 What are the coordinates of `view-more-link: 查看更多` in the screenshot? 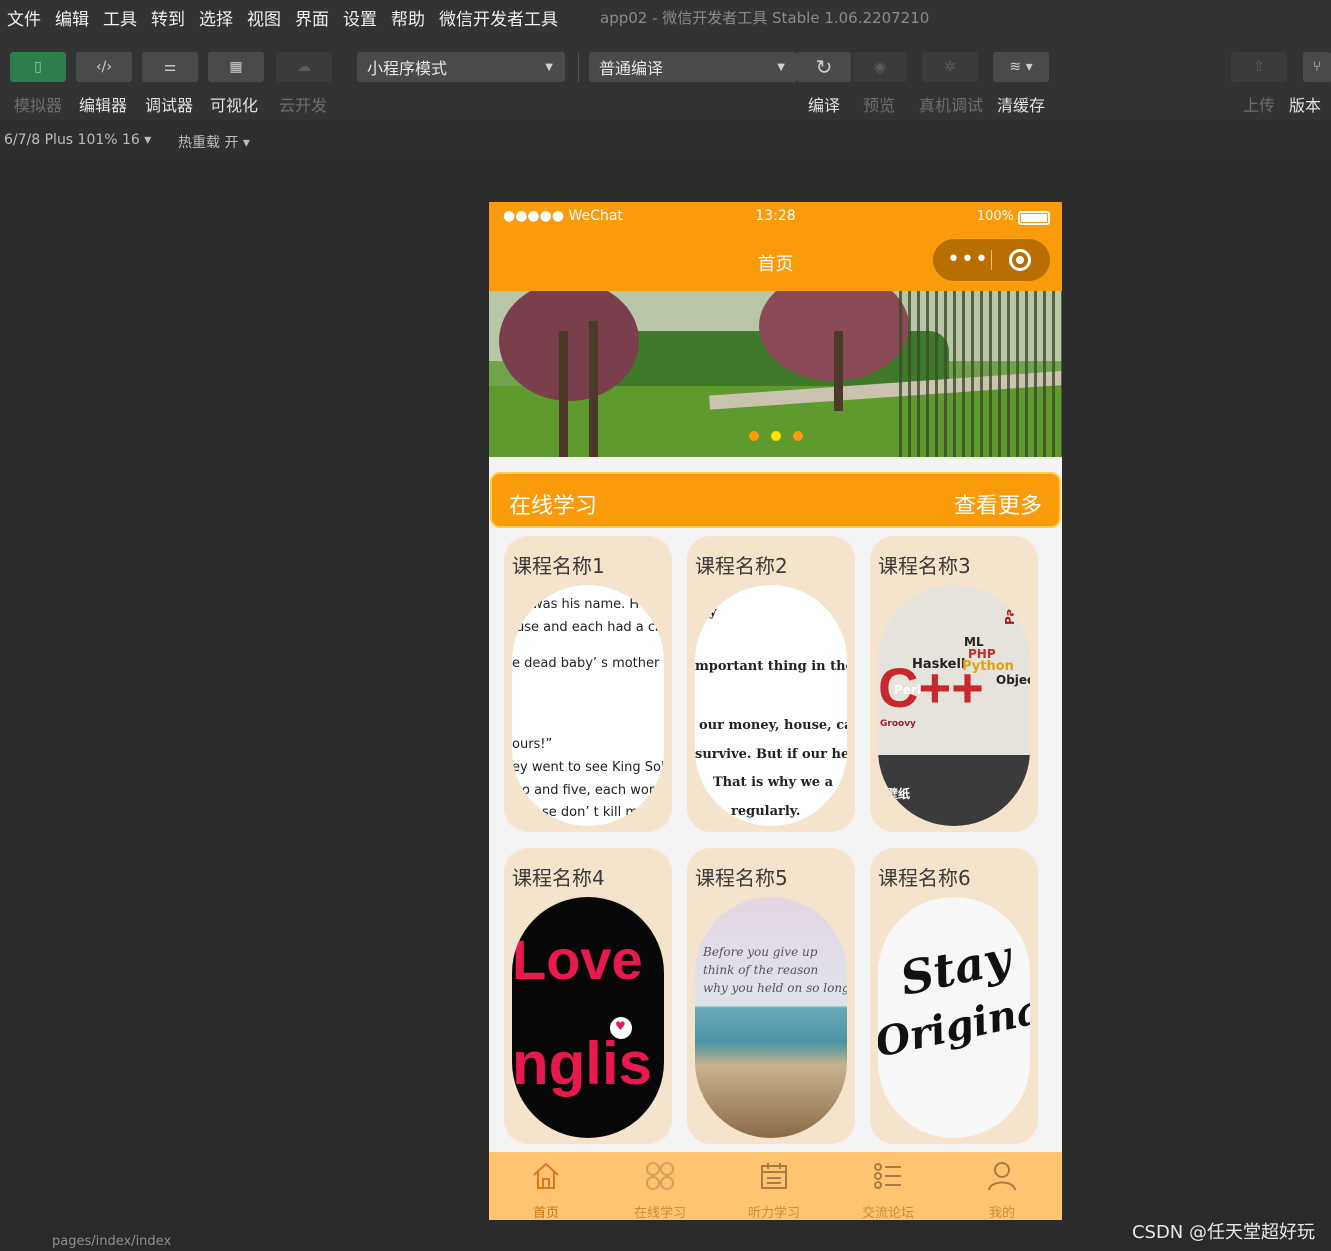 It's located at (998, 504).